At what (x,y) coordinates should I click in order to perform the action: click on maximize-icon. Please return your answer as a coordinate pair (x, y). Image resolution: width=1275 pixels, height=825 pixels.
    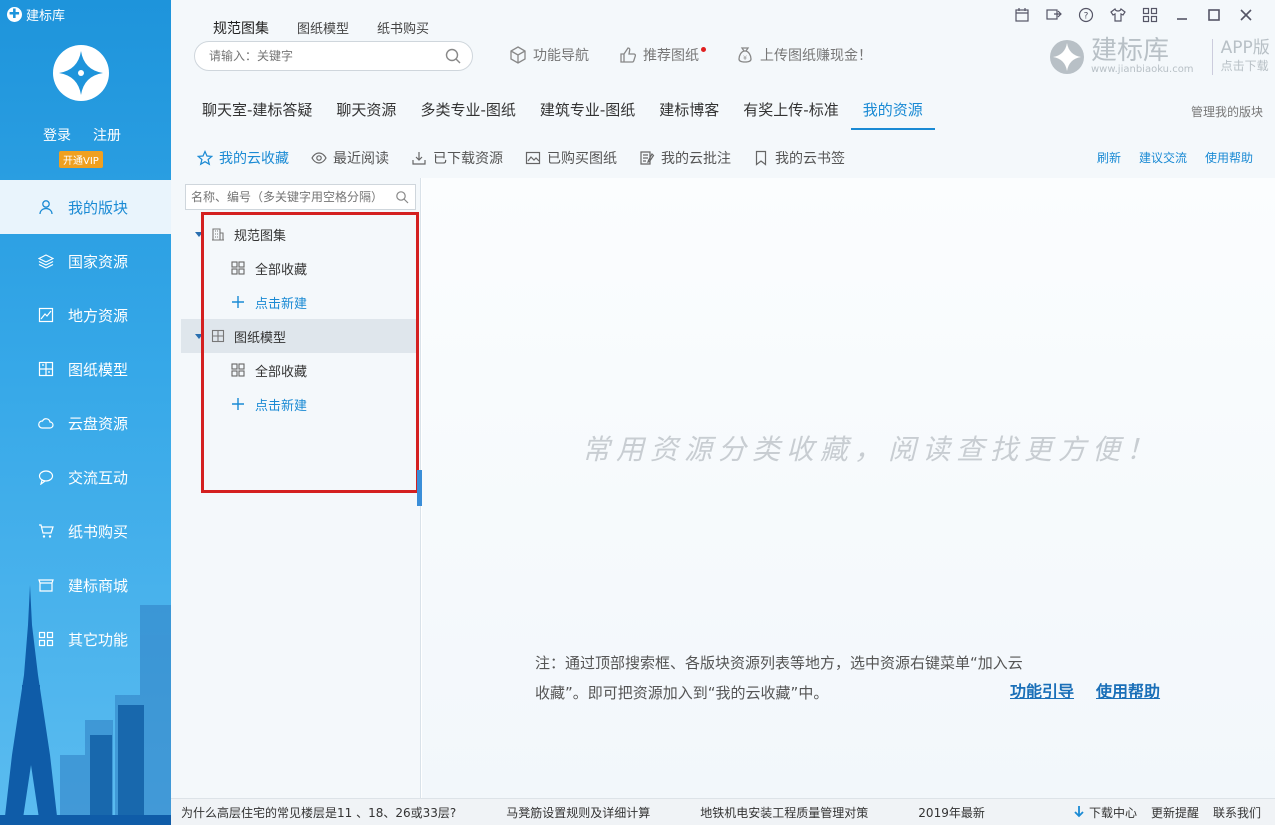
    Looking at the image, I should click on (1214, 15).